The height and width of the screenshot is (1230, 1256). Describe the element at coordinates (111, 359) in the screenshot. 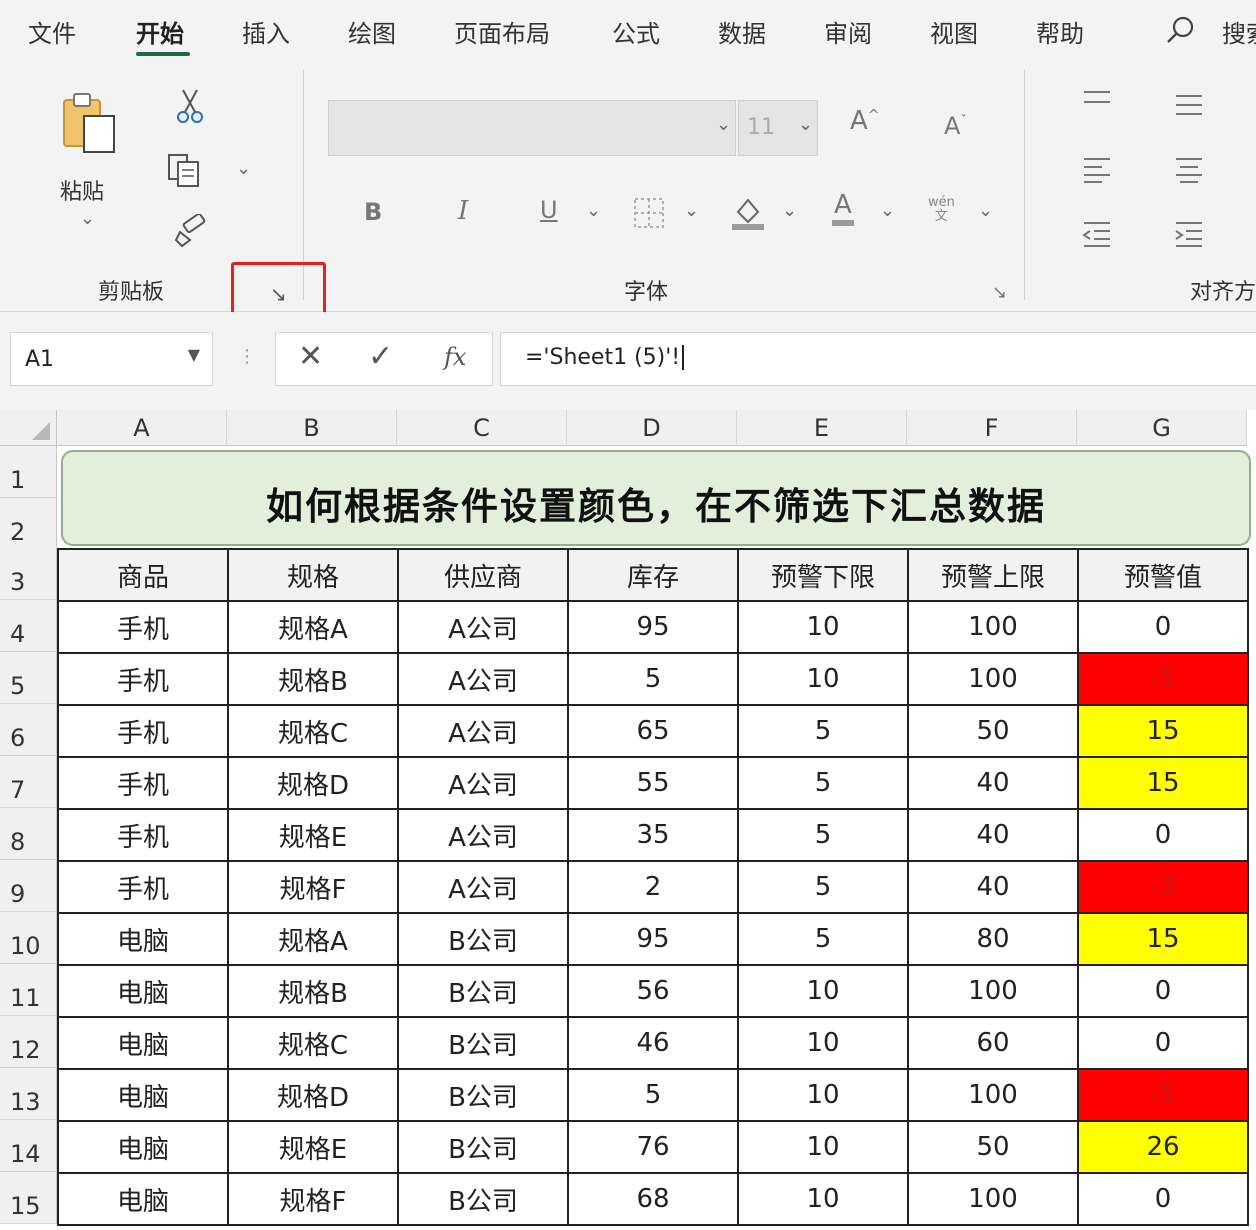

I see `name-box: A1 ▼` at that location.